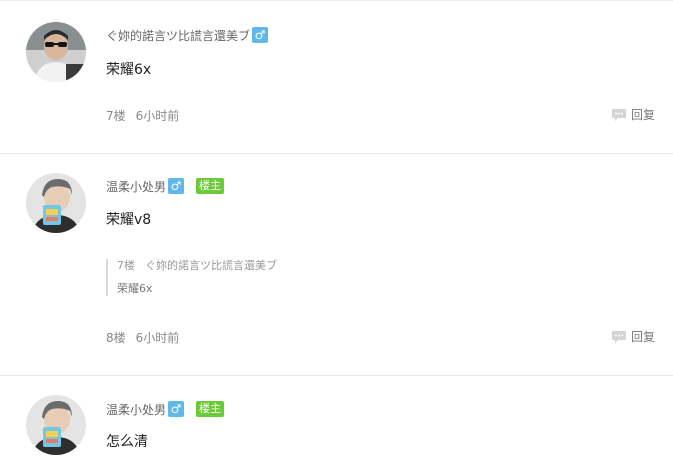 This screenshot has width=673, height=463. Describe the element at coordinates (129, 70) in the screenshot. I see `post-content: 荣耀6x` at that location.